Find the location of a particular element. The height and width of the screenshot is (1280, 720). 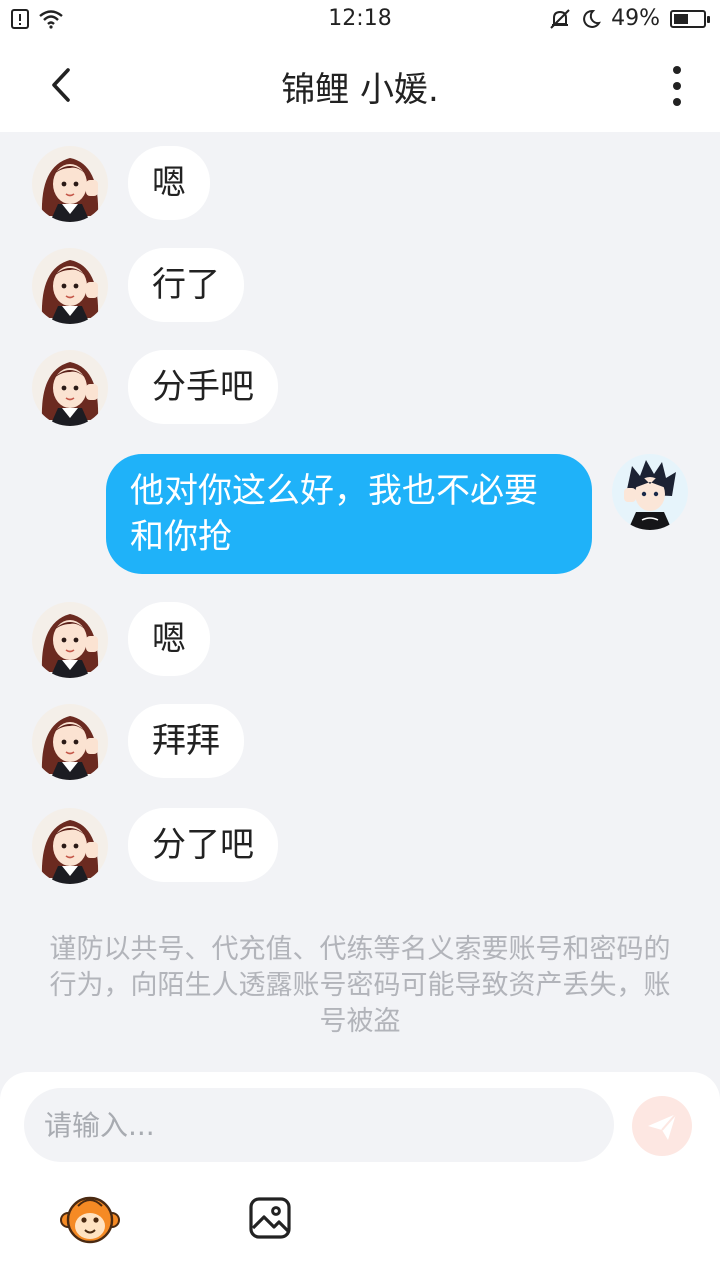

mute-bell-icon is located at coordinates (560, 18).